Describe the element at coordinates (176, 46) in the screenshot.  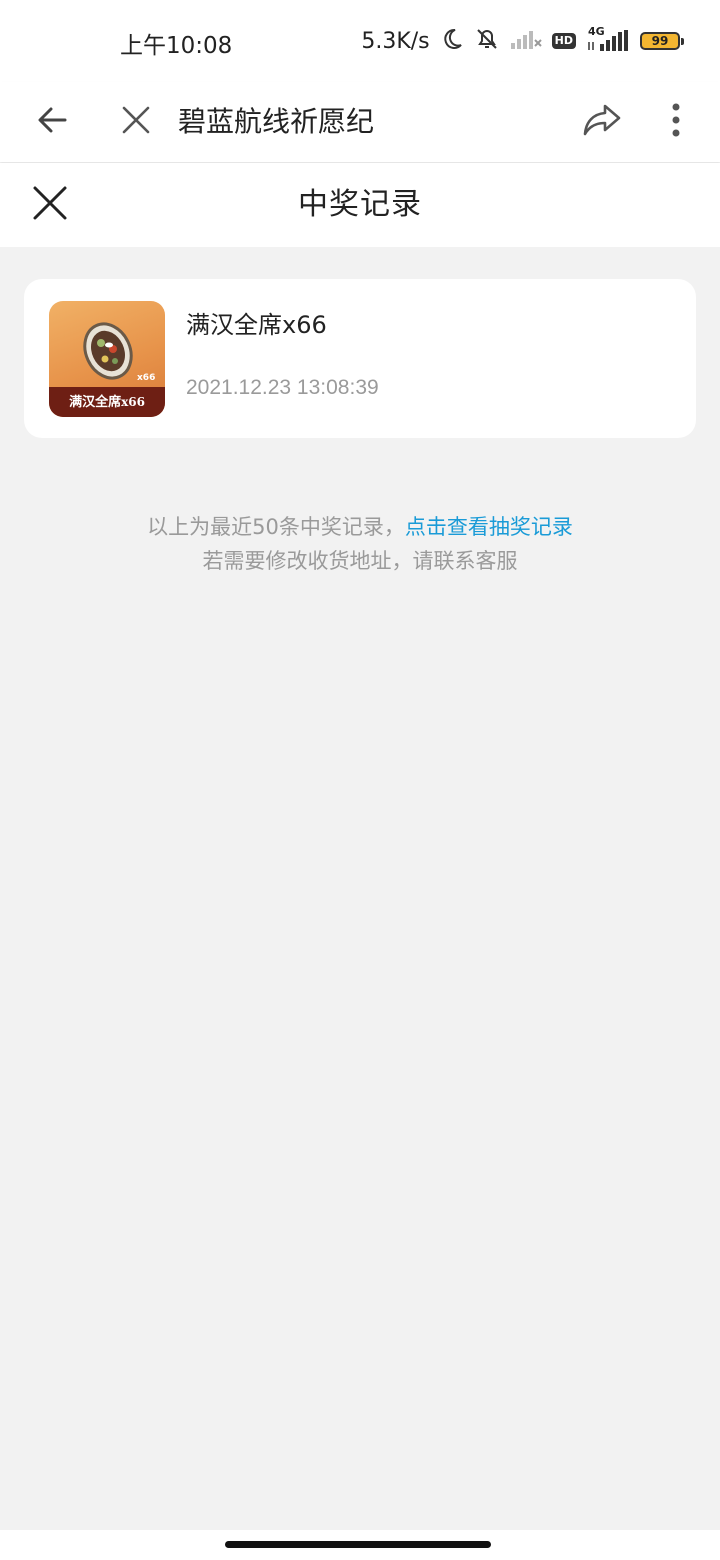
I see `status-time: 上午10:08` at that location.